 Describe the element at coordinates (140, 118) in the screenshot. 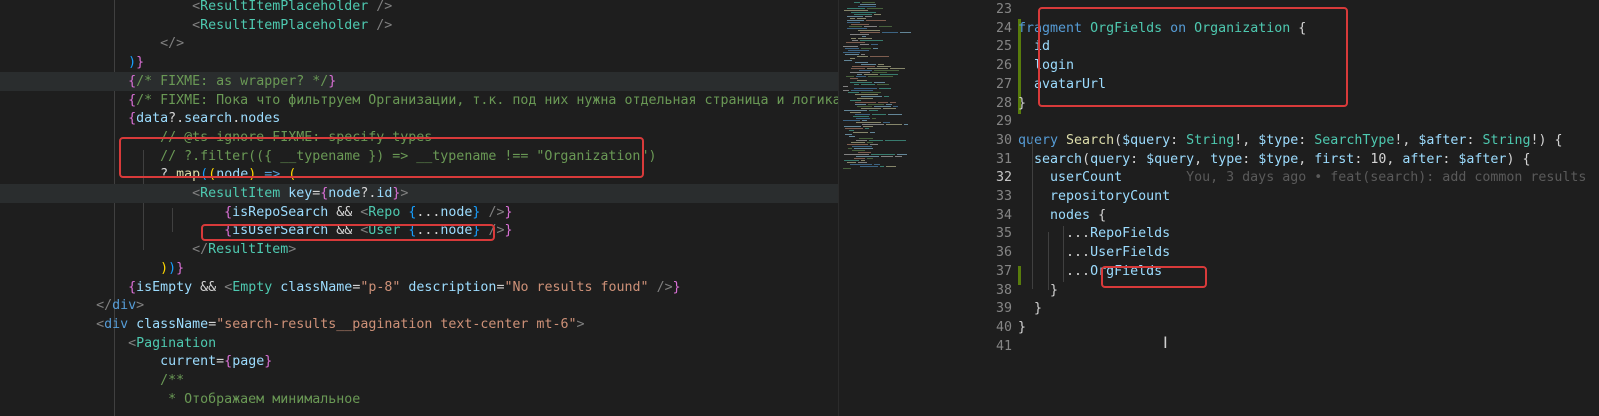

I see `code-line: {data?.search.nodes` at that location.